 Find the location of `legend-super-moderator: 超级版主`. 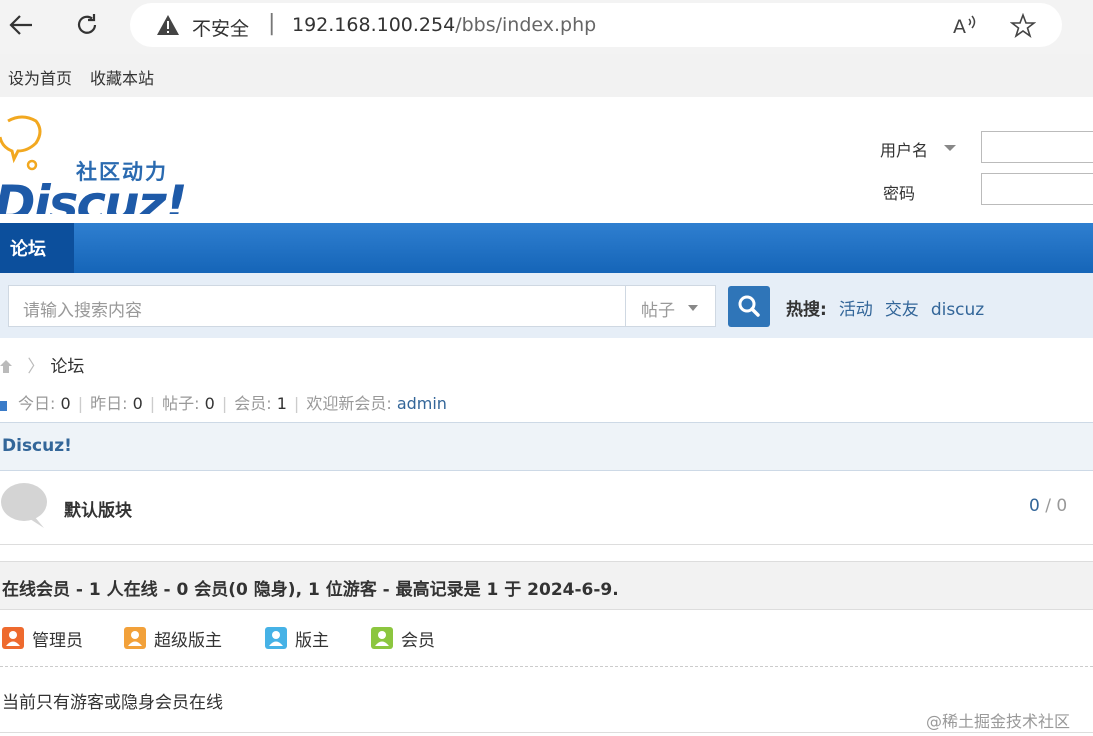

legend-super-moderator: 超级版主 is located at coordinates (173, 638).